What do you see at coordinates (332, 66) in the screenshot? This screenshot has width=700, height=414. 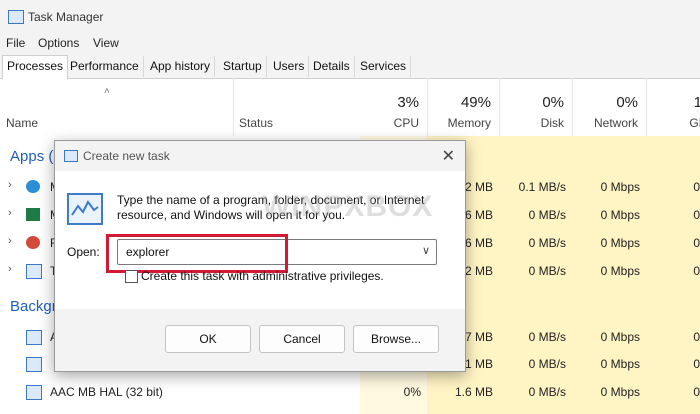 I see `tab-details: Details` at bounding box center [332, 66].